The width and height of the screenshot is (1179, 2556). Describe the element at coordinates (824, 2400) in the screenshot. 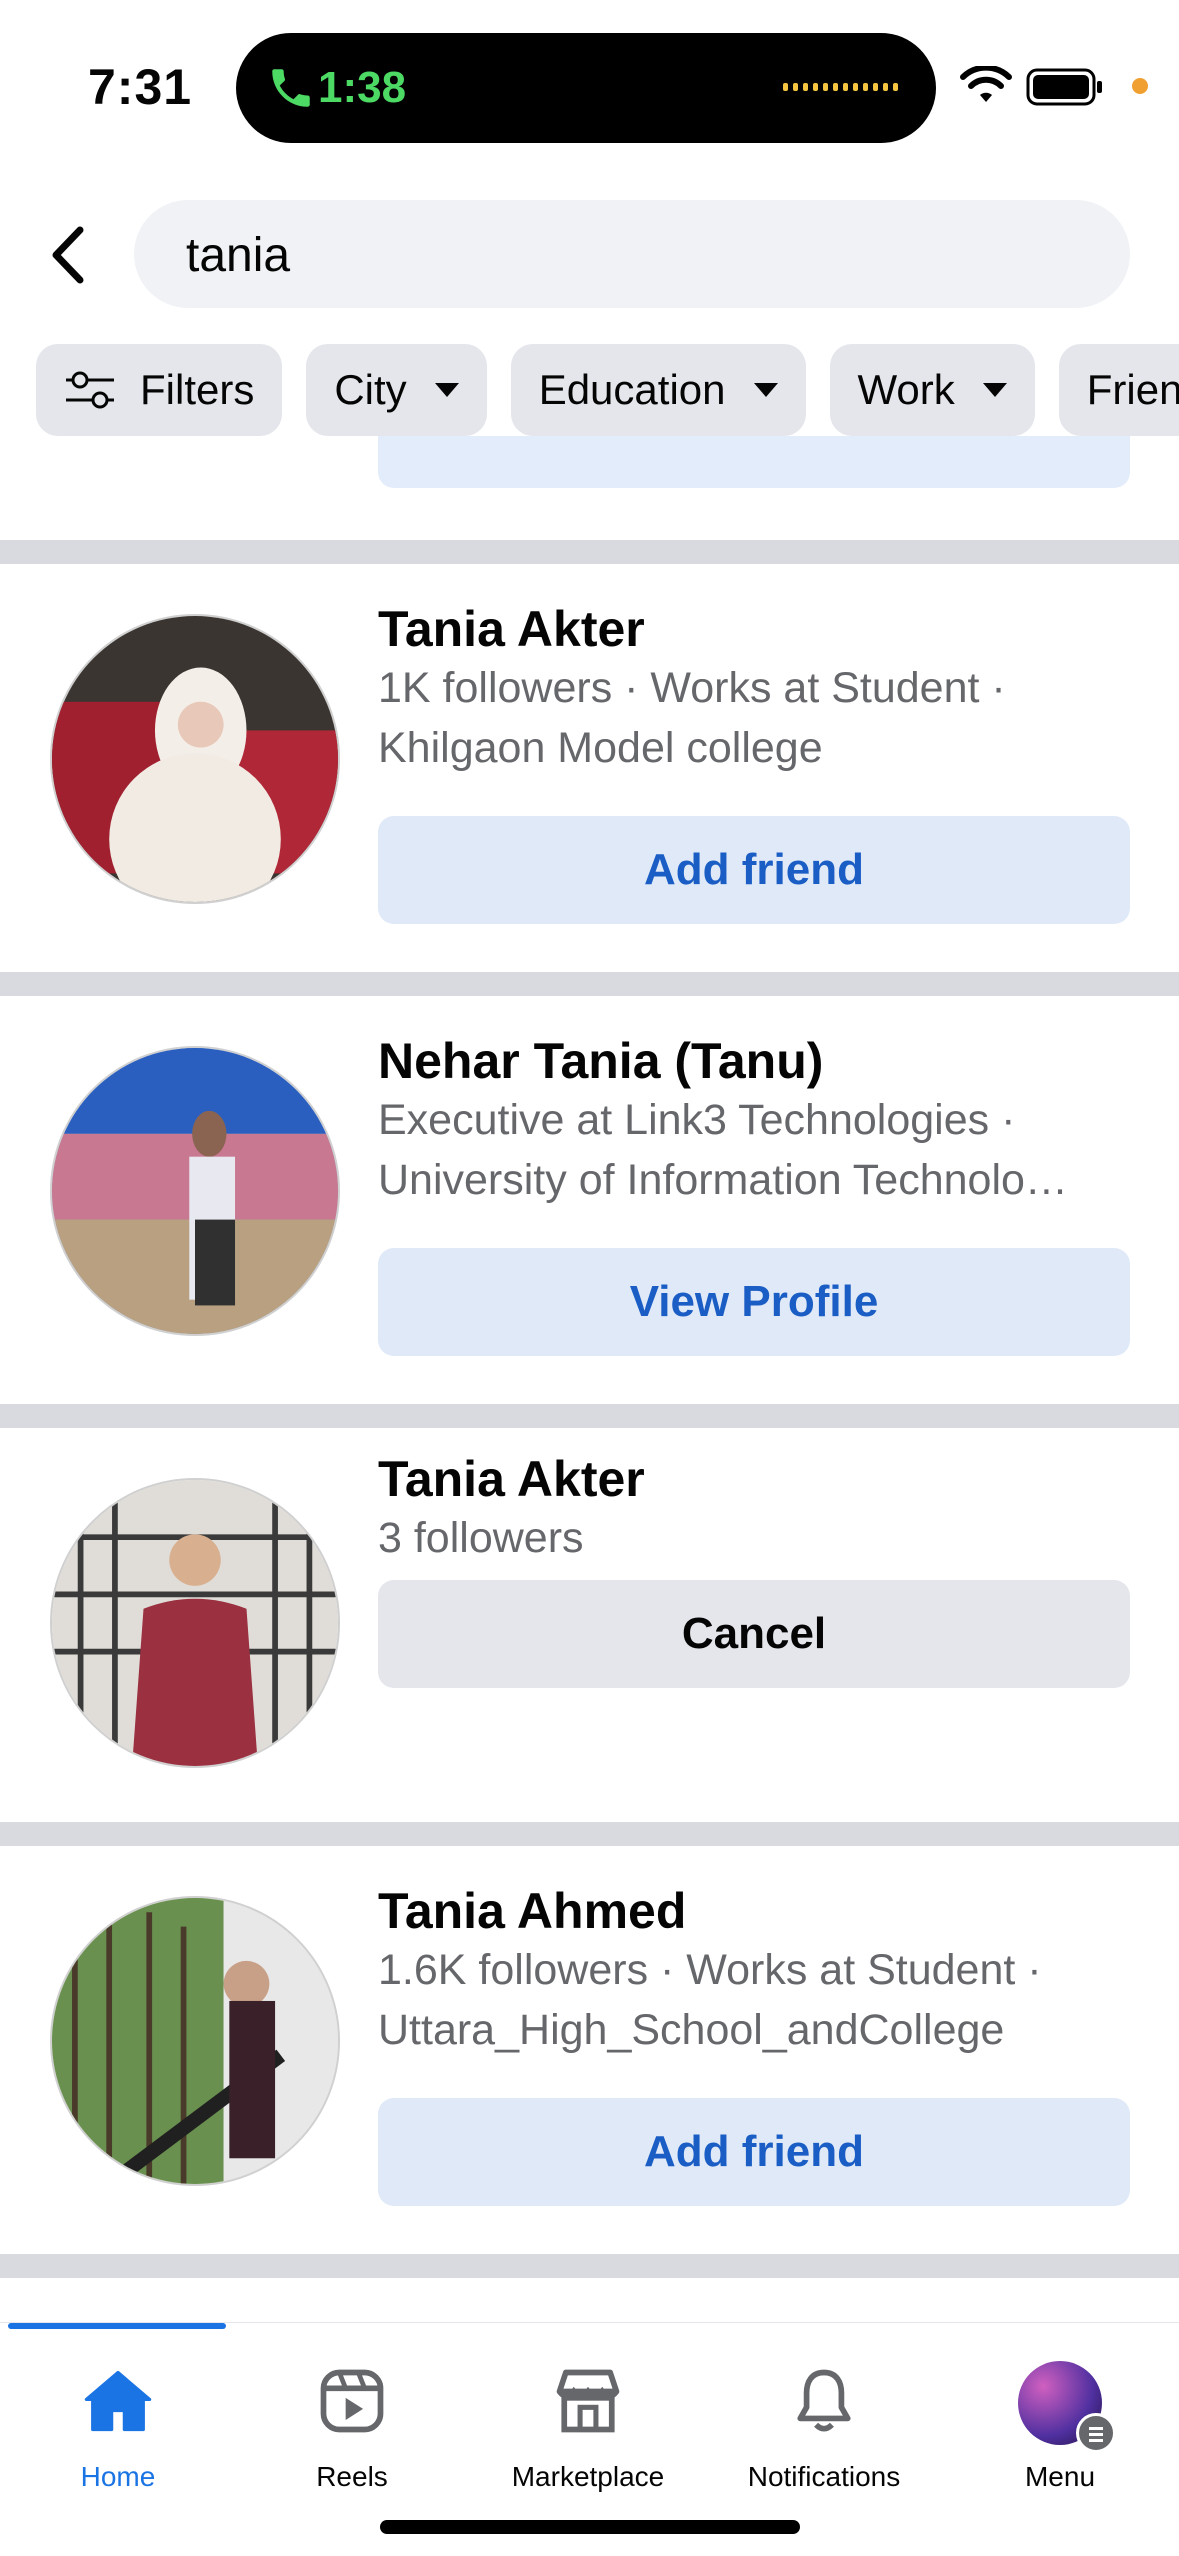

I see `bell-icon` at that location.